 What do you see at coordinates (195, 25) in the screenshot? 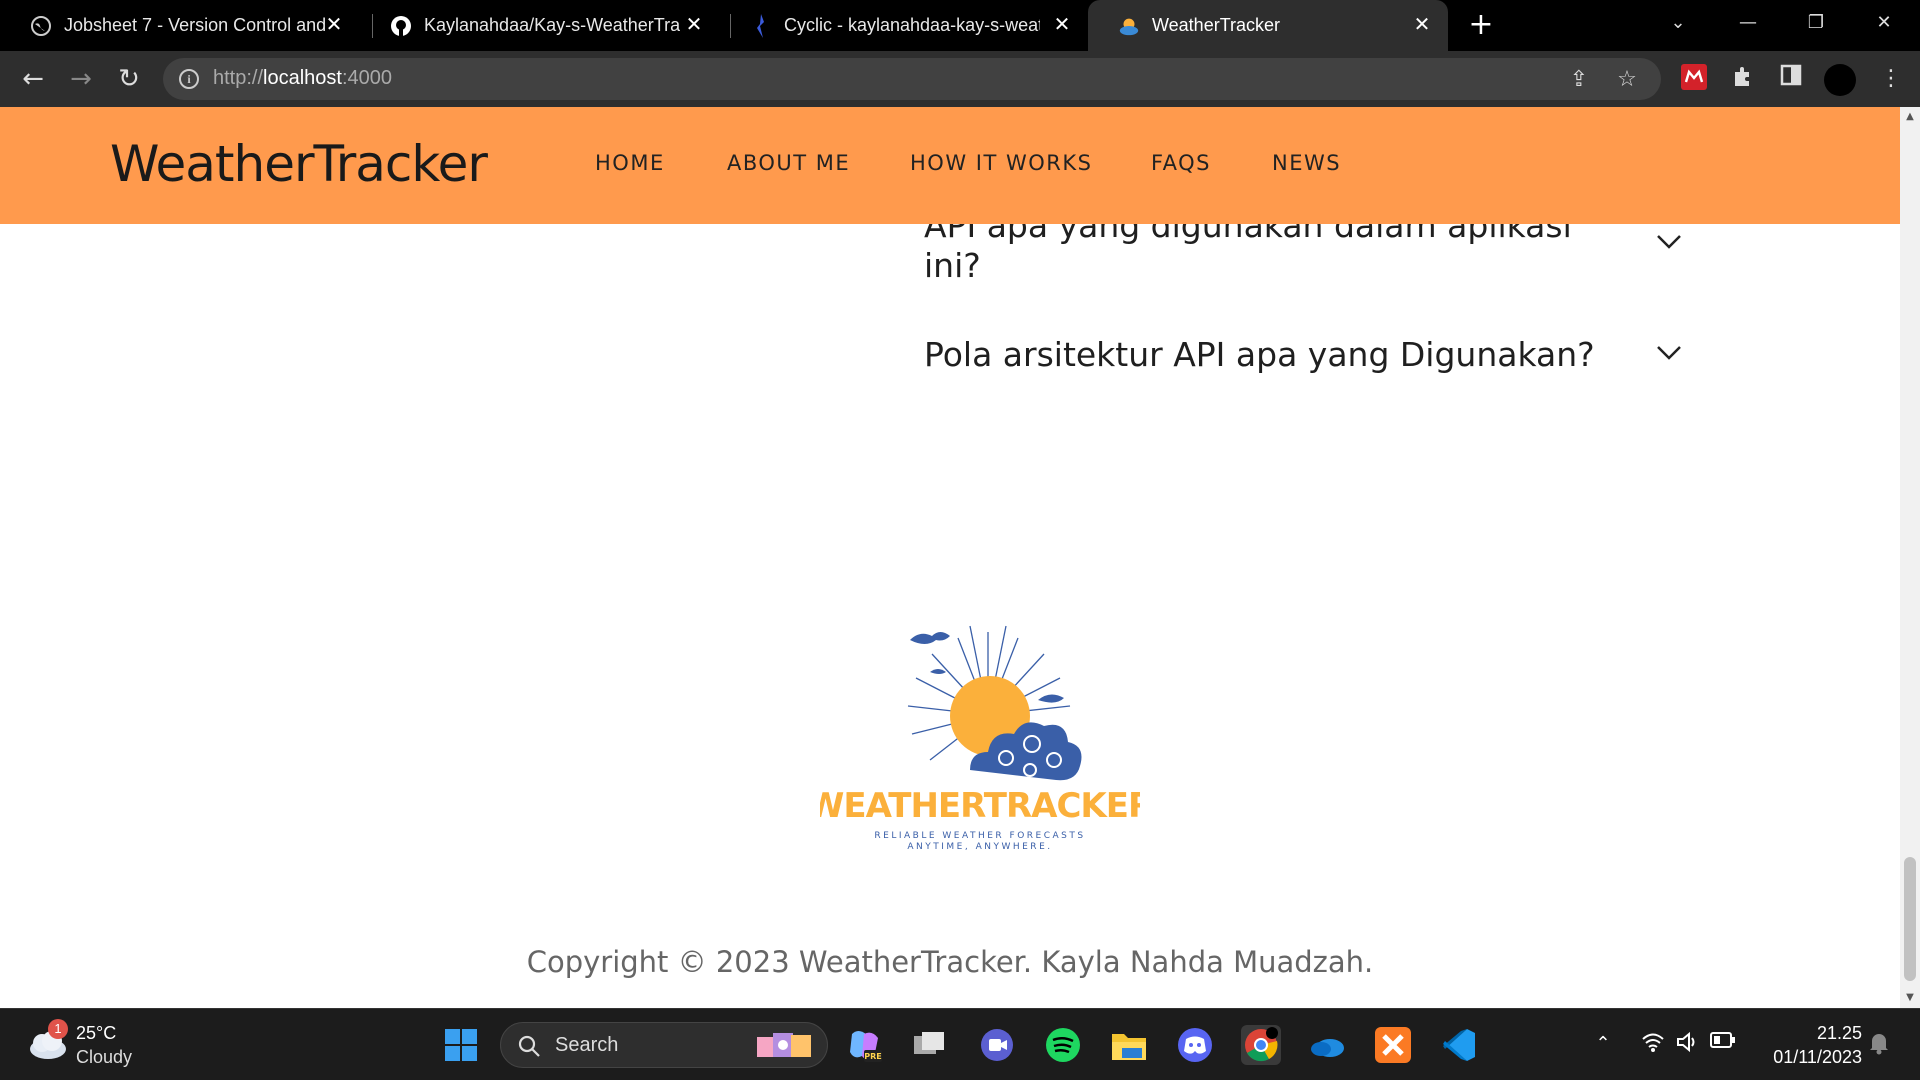
I see `tab-title: Jobsheet 7 - Version Control and` at bounding box center [195, 25].